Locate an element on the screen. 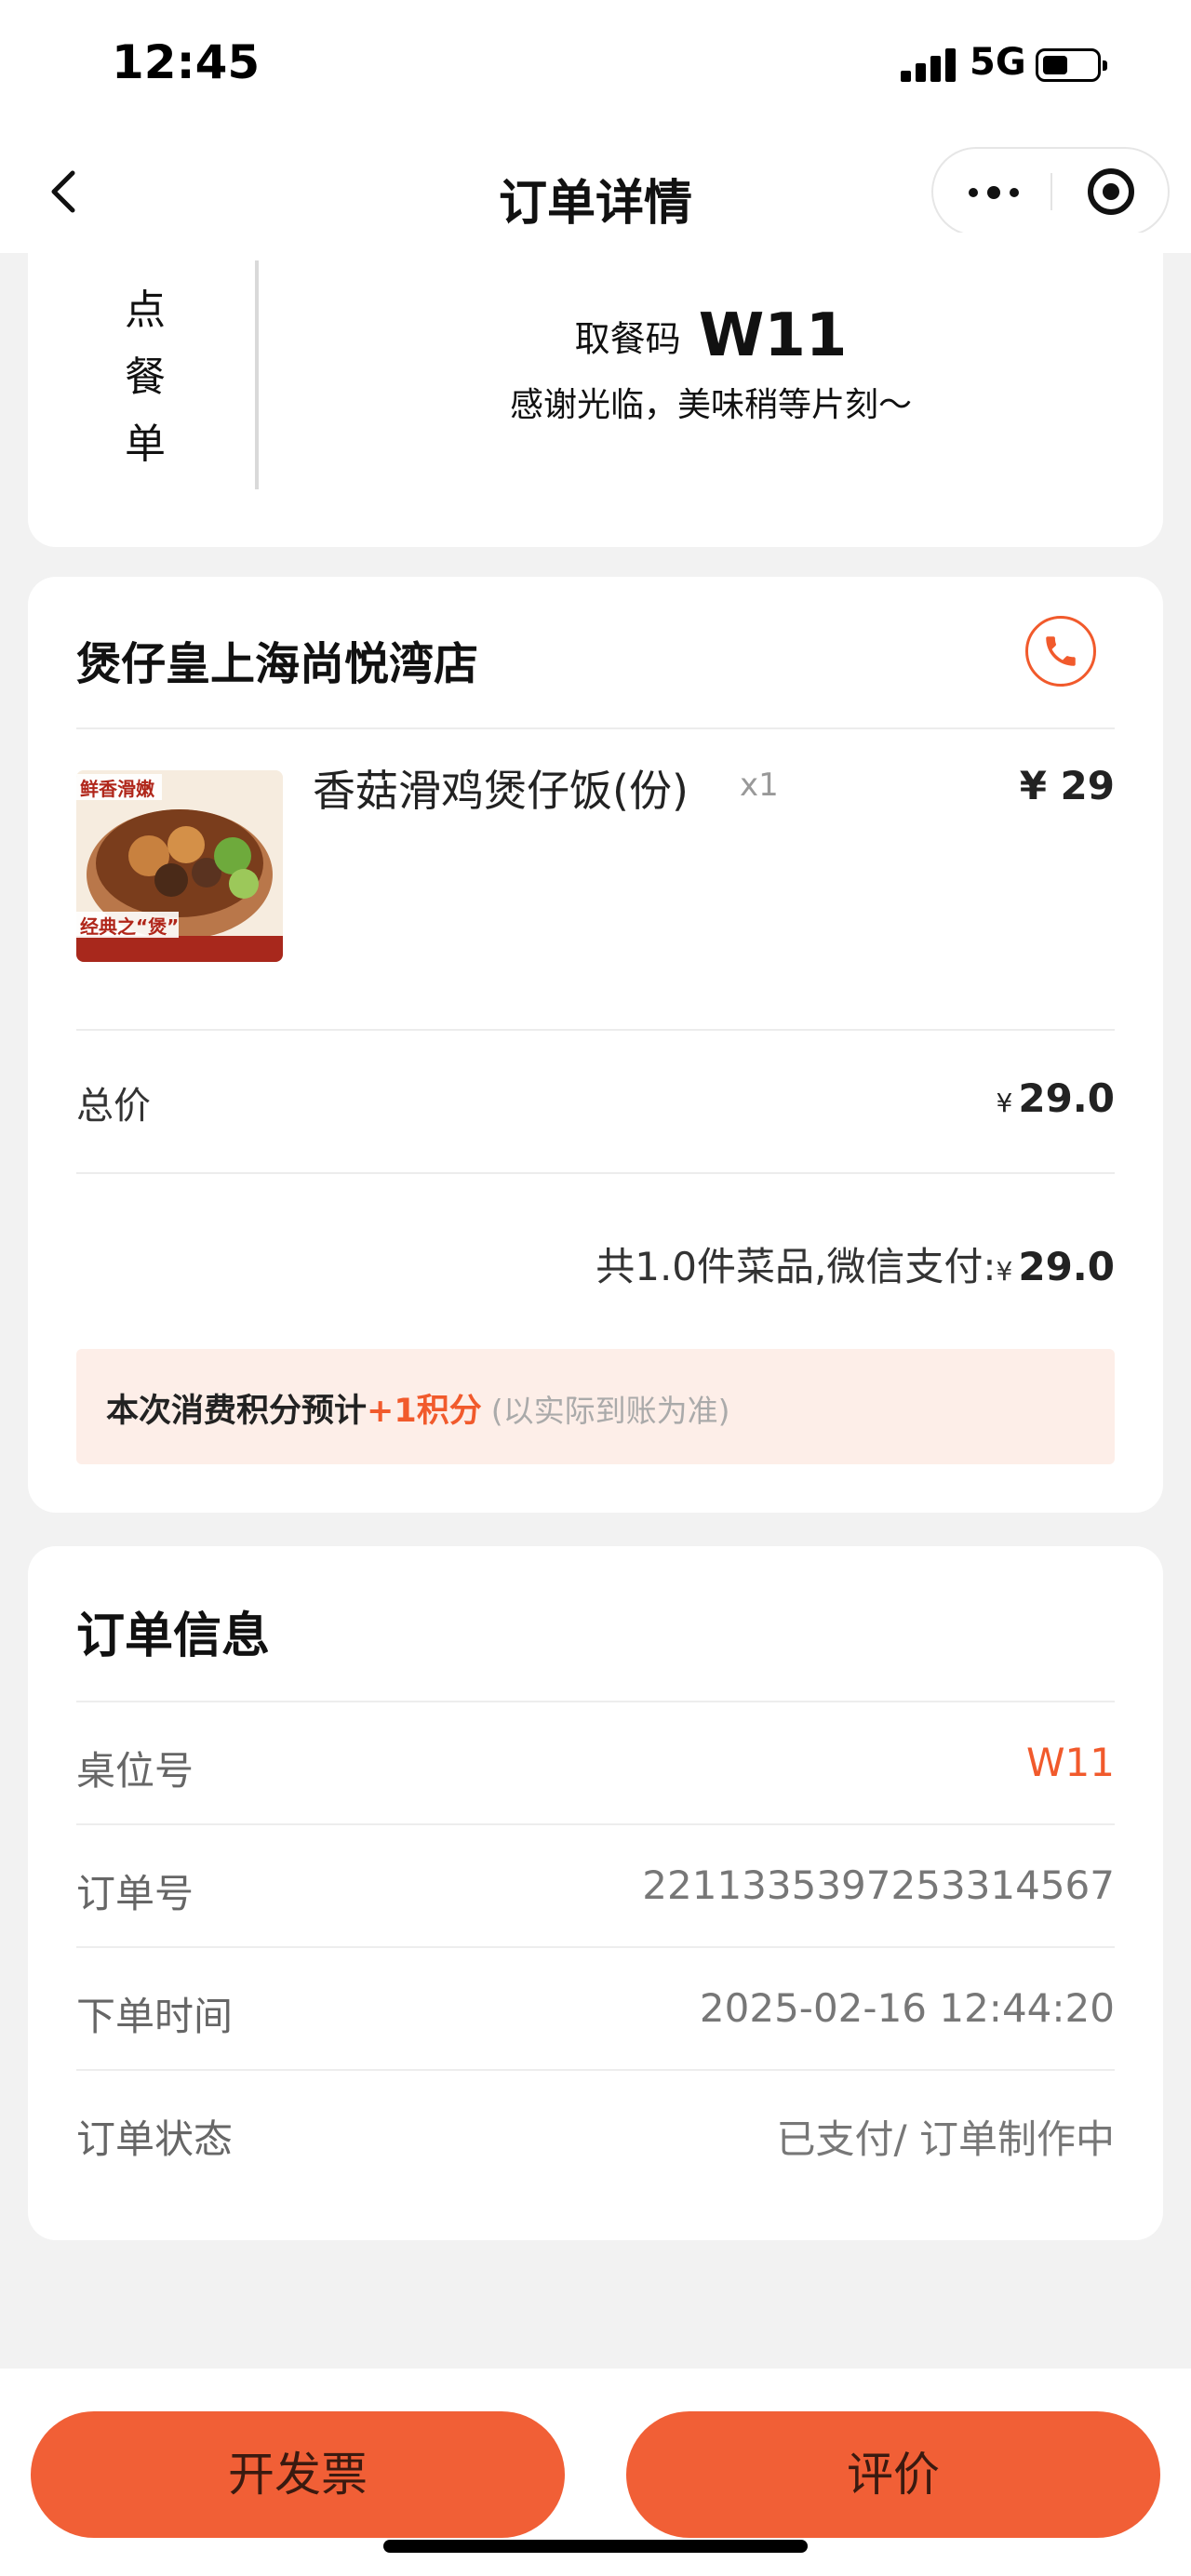  pickup-card: 点 餐 单 取餐码 W11 感谢光临，美味稍等片刻～ is located at coordinates (595, 390).